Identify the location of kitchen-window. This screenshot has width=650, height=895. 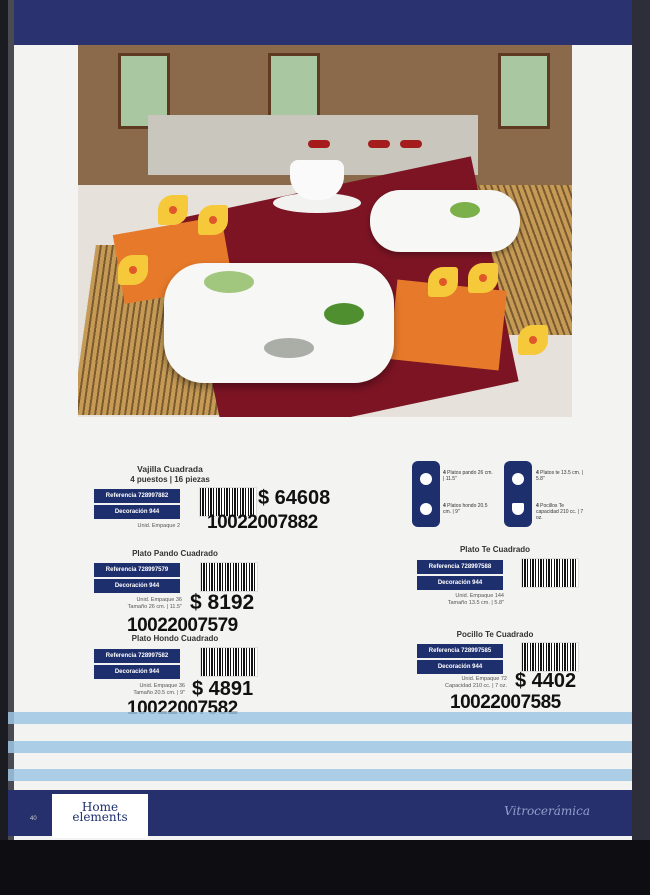
(524, 91).